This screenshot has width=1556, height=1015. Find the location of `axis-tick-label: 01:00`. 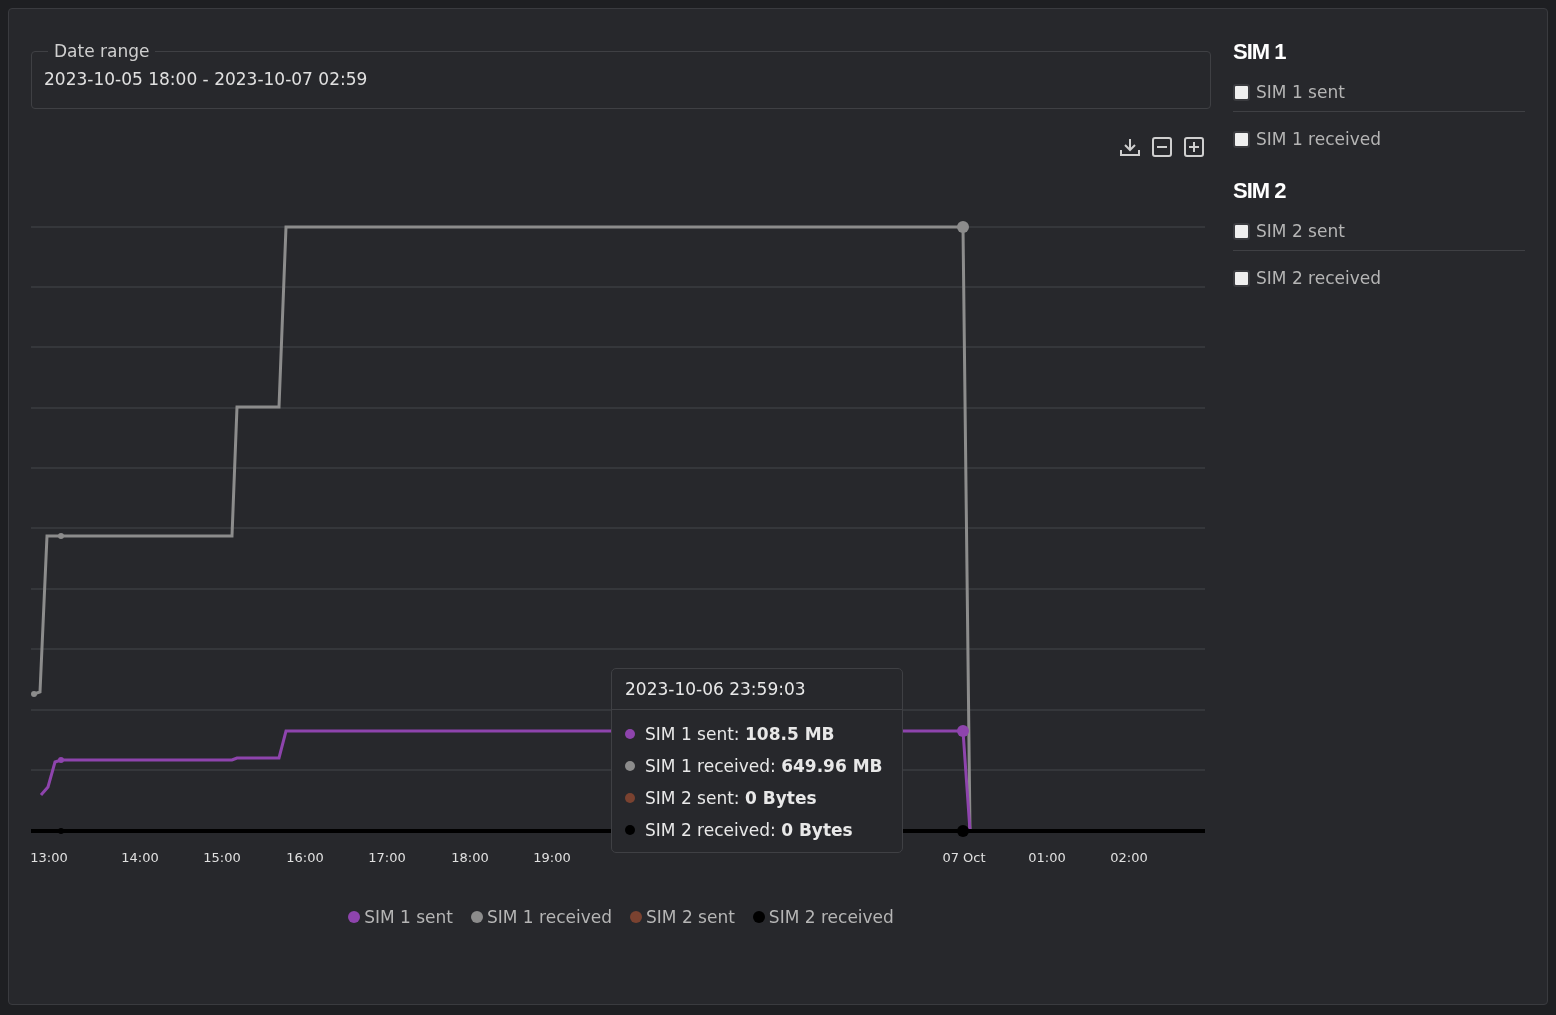

axis-tick-label: 01:00 is located at coordinates (1047, 857).